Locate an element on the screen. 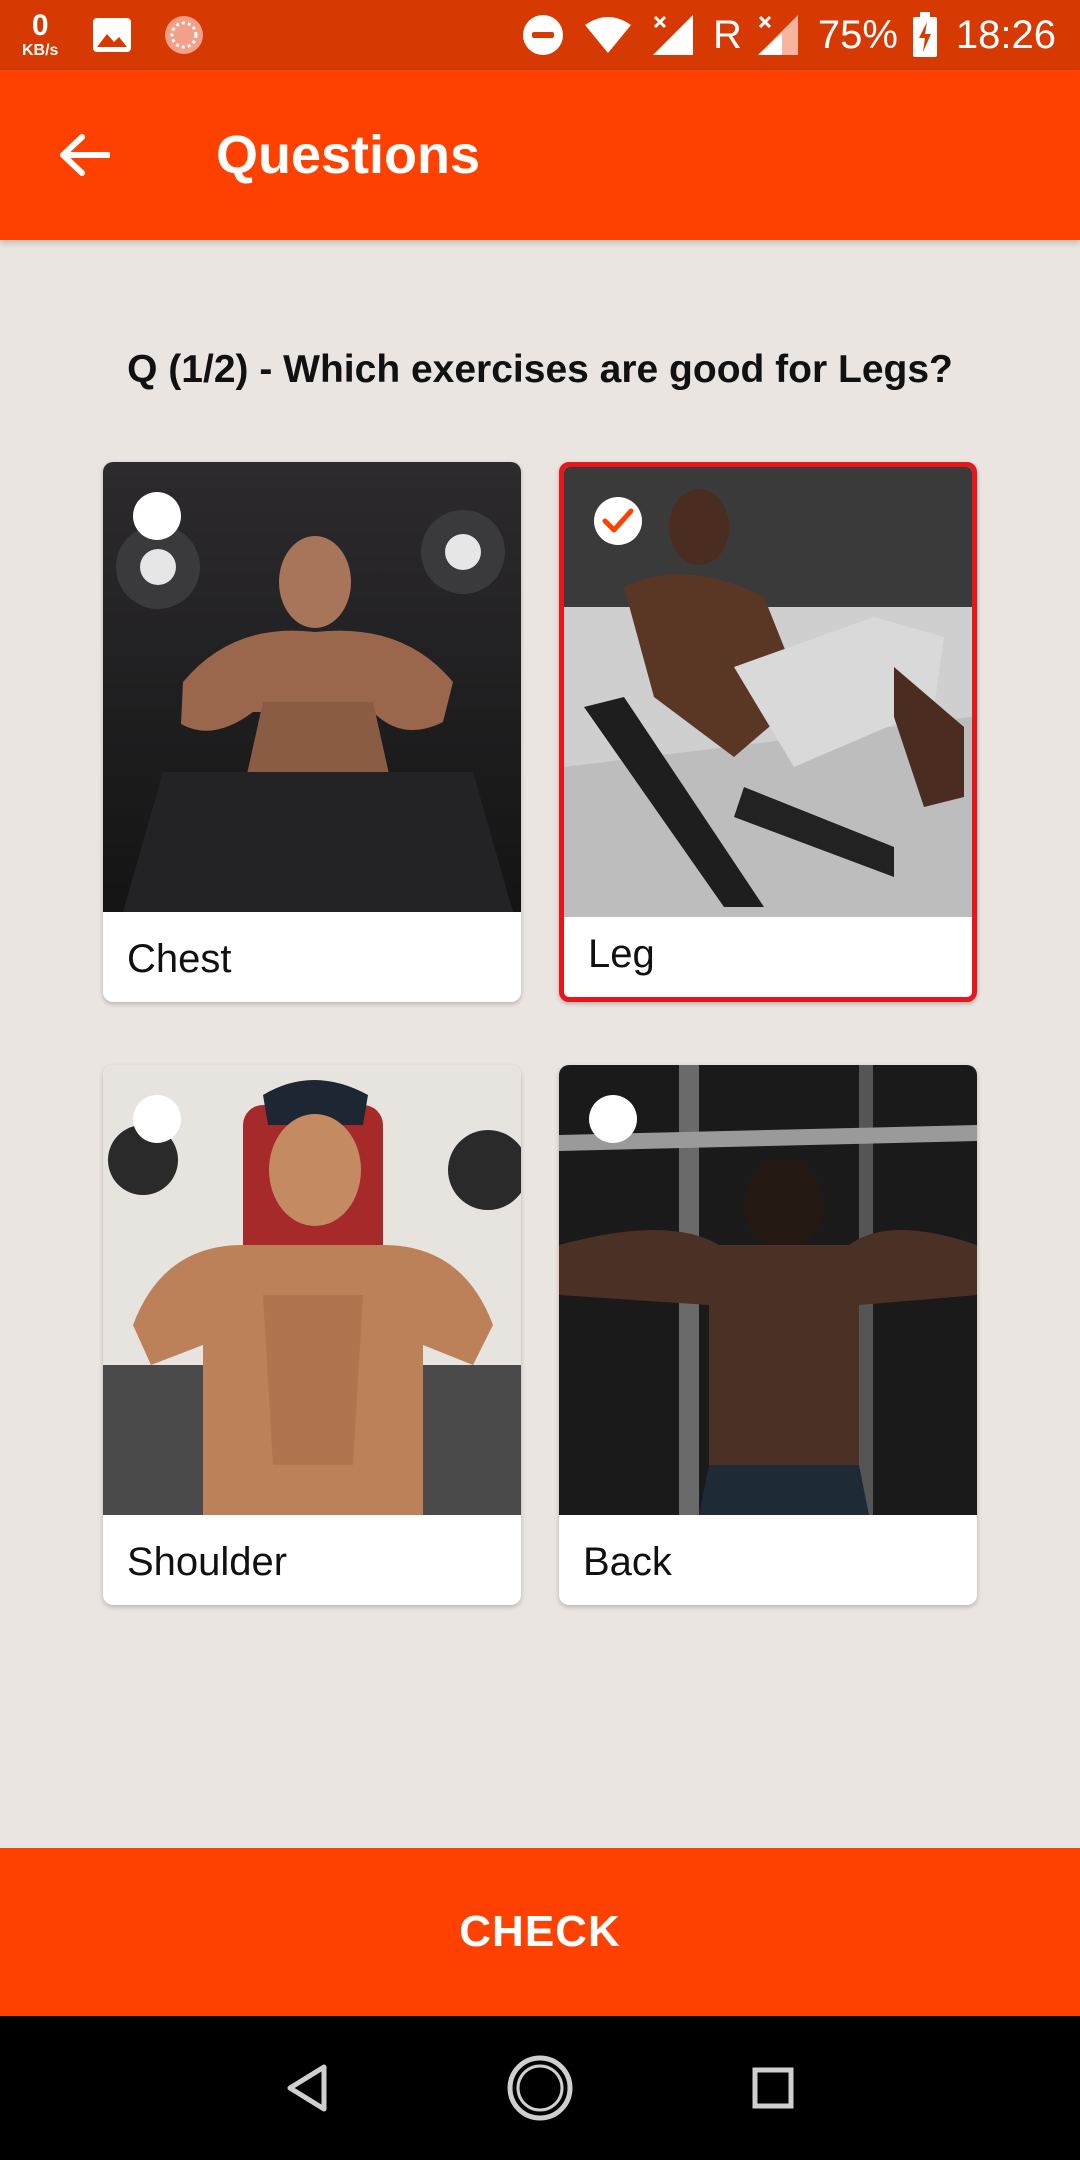 The width and height of the screenshot is (1080, 2160). checkmark-icon is located at coordinates (618, 520).